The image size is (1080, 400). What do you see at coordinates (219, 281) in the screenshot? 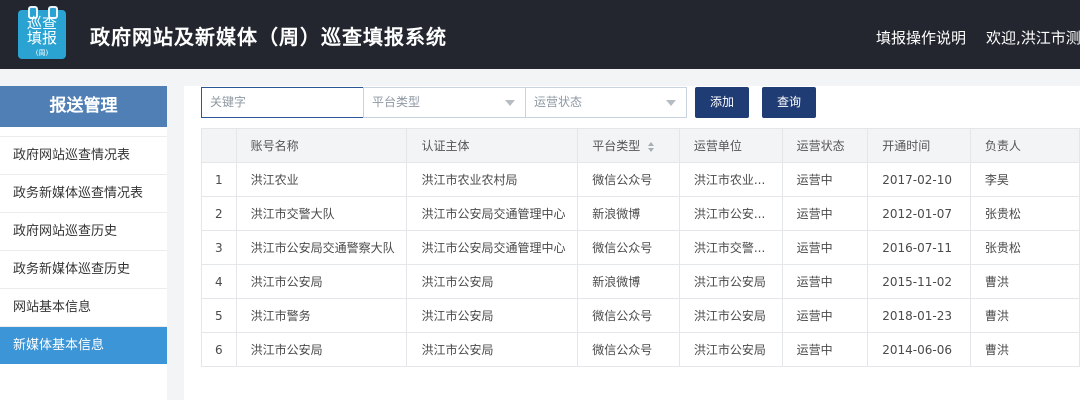
I see `cell-index: 4` at bounding box center [219, 281].